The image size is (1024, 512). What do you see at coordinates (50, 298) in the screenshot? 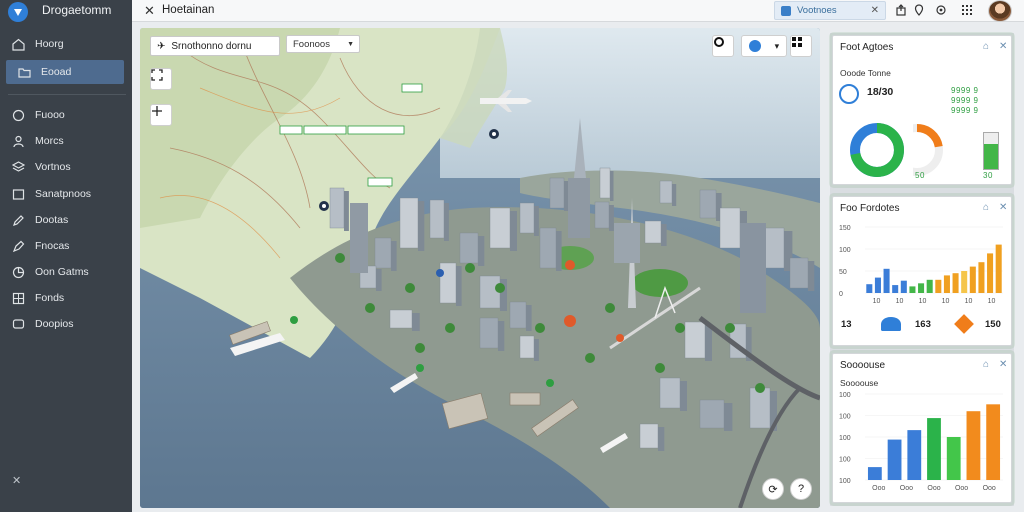
I see `sidebar-item-label: Fonds` at bounding box center [50, 298].